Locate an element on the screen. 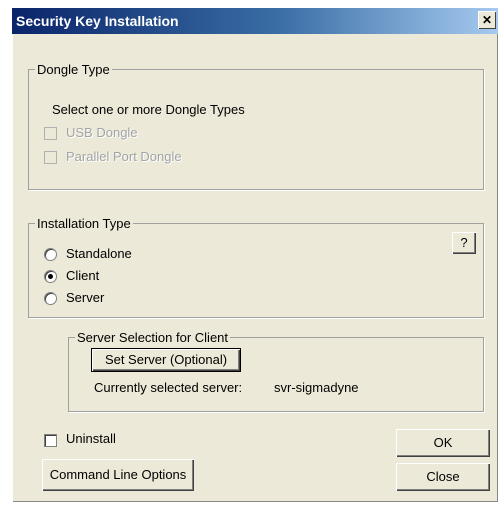  selected-dot is located at coordinates (50, 276).